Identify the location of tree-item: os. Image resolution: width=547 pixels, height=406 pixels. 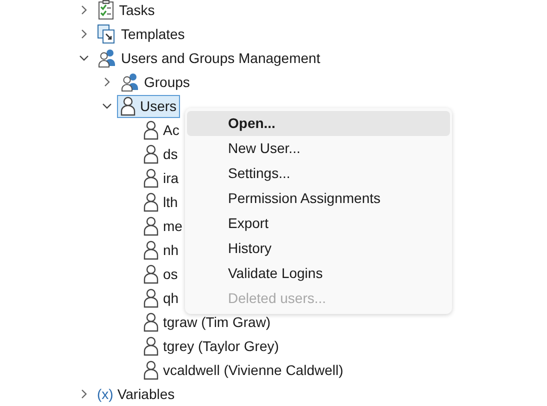
(160, 274).